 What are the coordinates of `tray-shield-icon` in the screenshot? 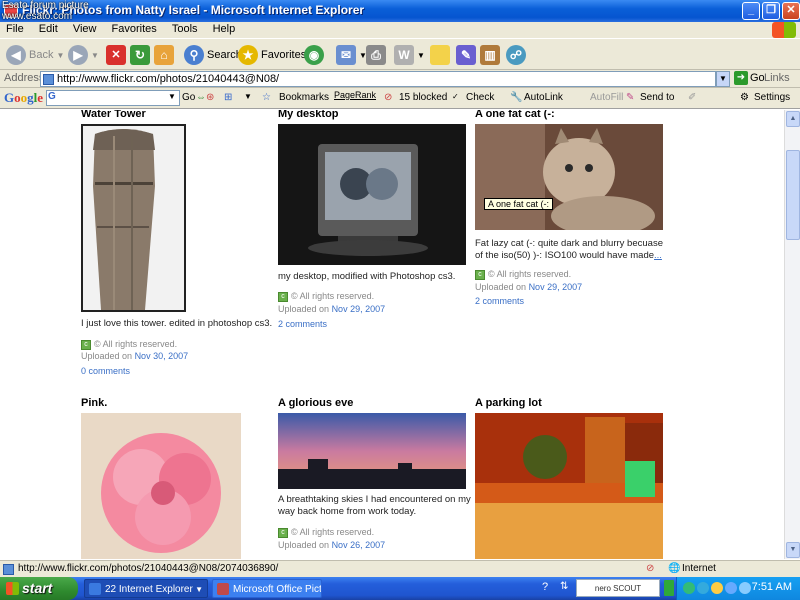 It's located at (717, 588).